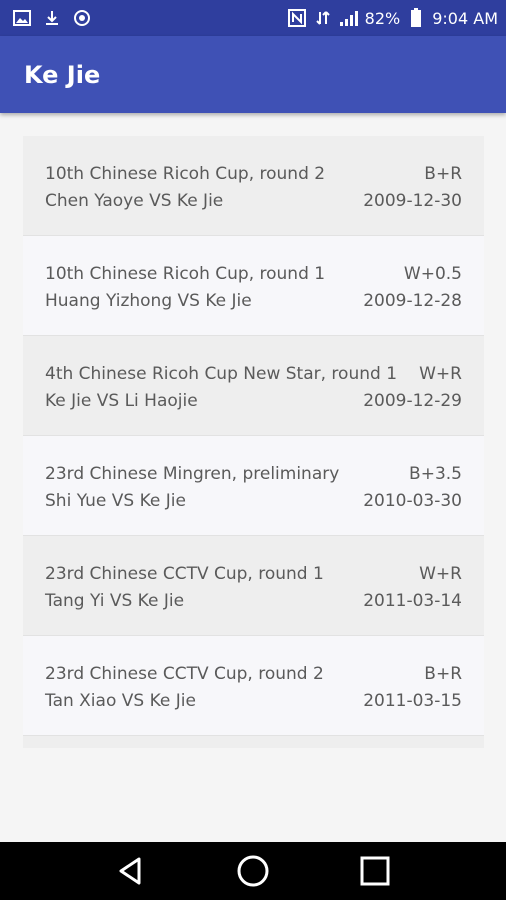 This screenshot has height=900, width=506. Describe the element at coordinates (121, 400) in the screenshot. I see `players: Ke Jie VS Li Haojie` at that location.